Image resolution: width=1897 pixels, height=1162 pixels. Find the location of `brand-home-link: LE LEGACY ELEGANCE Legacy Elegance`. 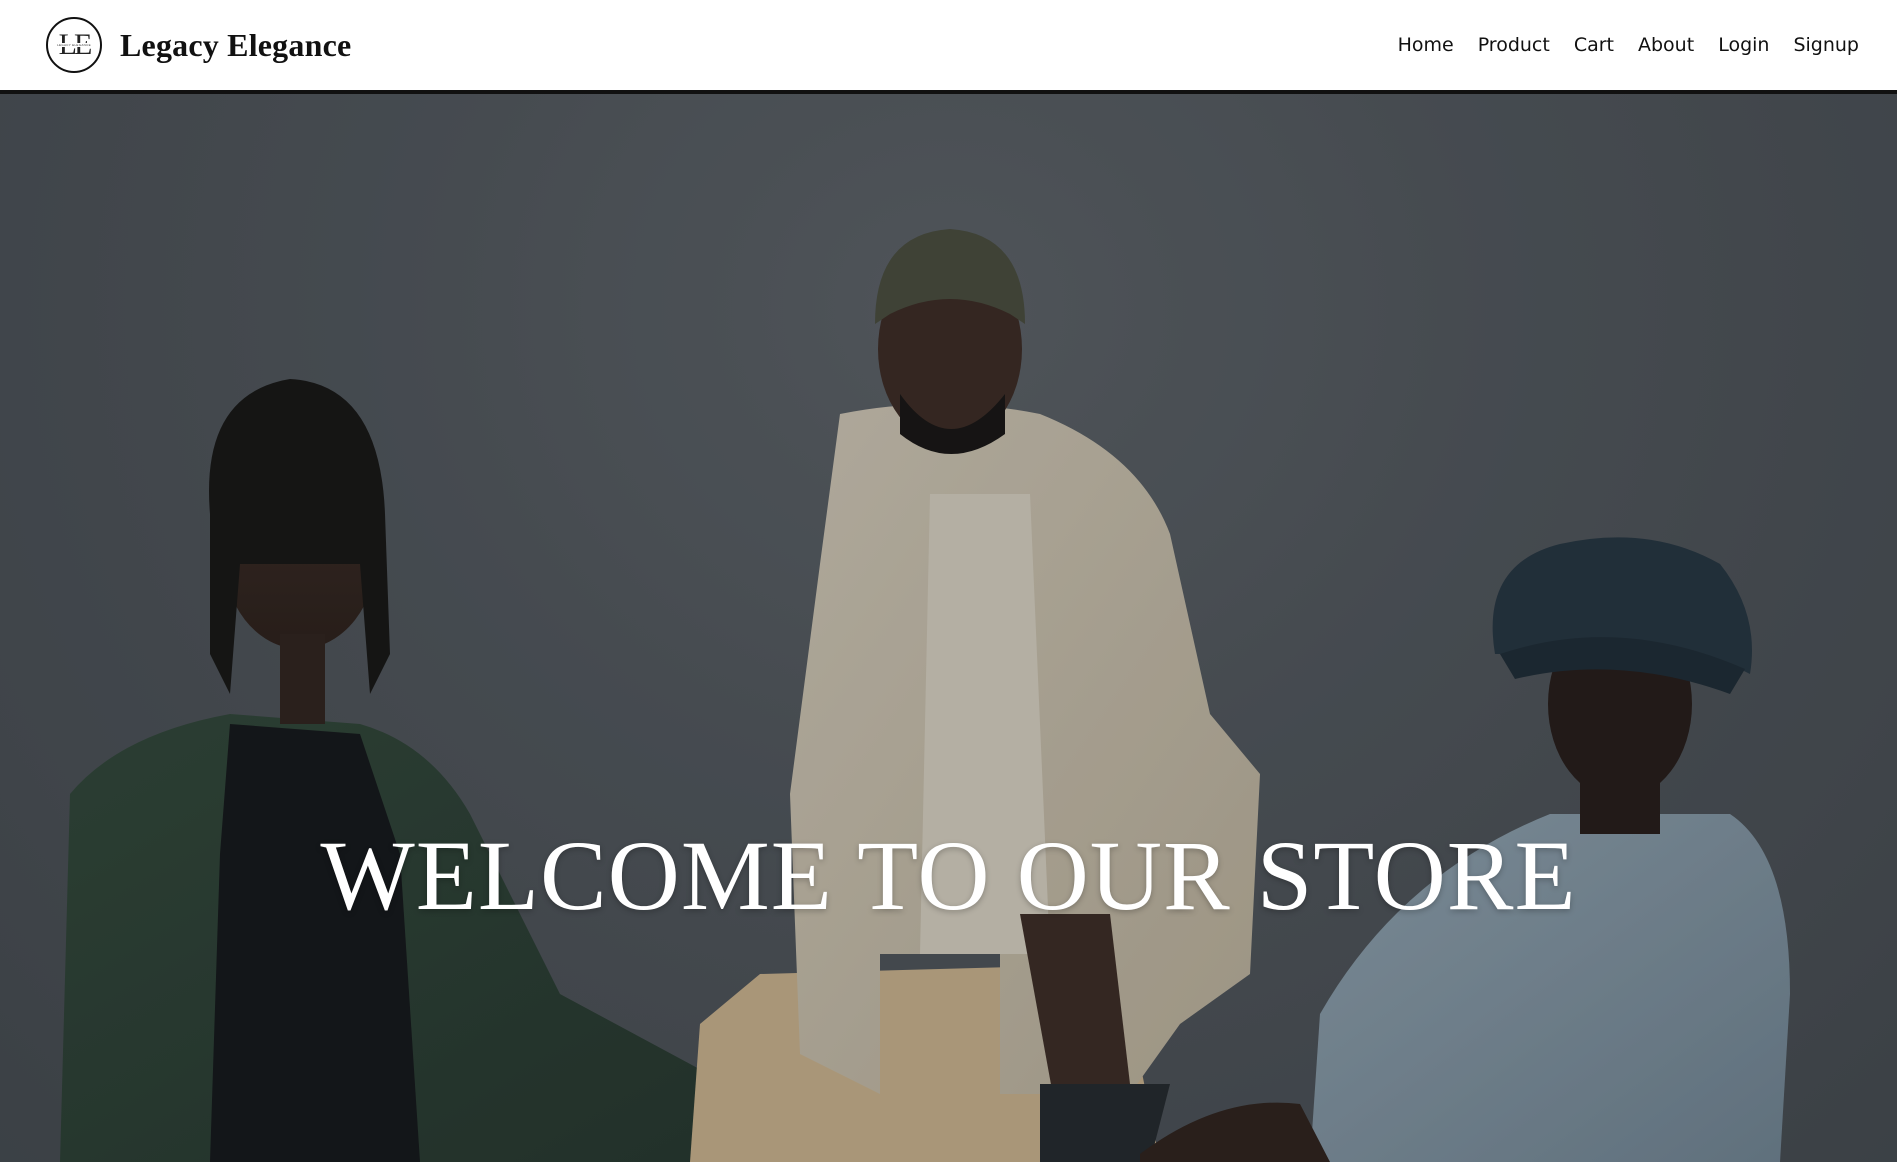

brand-home-link: LE LEGACY ELEGANCE Legacy Elegance is located at coordinates (198, 45).